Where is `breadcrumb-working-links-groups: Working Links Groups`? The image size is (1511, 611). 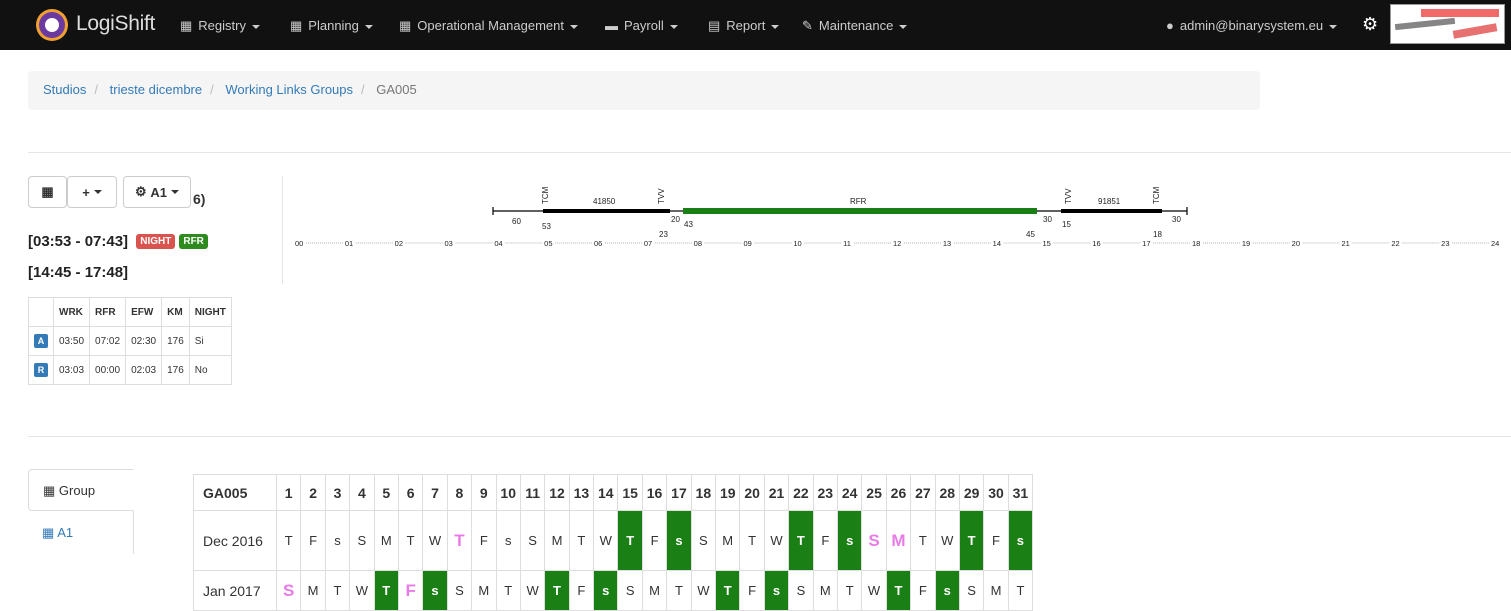
breadcrumb-working-links-groups: Working Links Groups is located at coordinates (289, 89).